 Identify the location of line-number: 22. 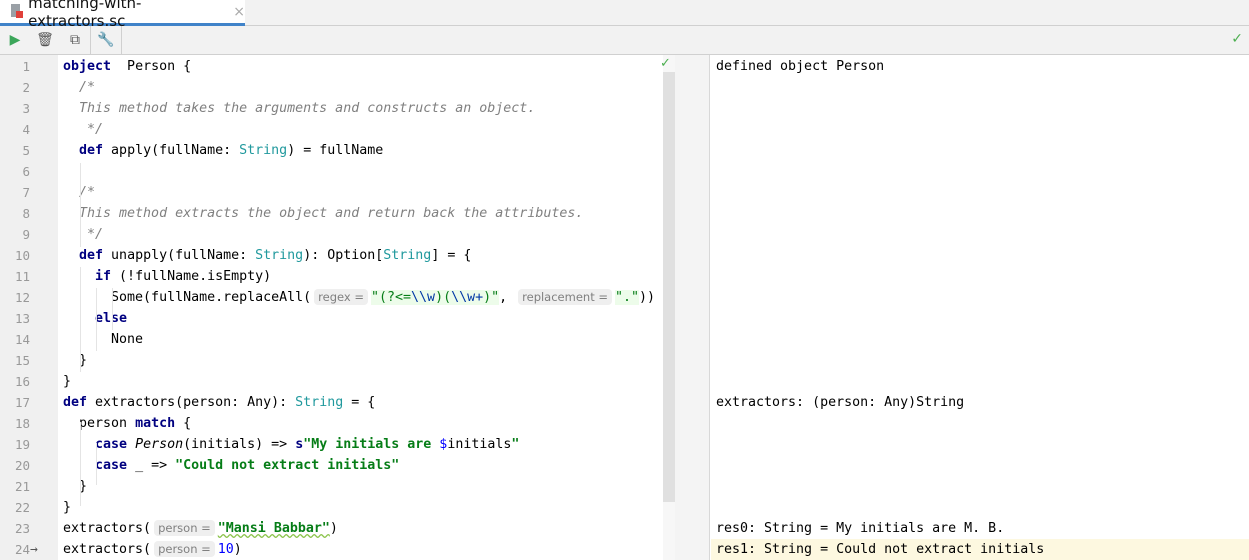
(22, 507).